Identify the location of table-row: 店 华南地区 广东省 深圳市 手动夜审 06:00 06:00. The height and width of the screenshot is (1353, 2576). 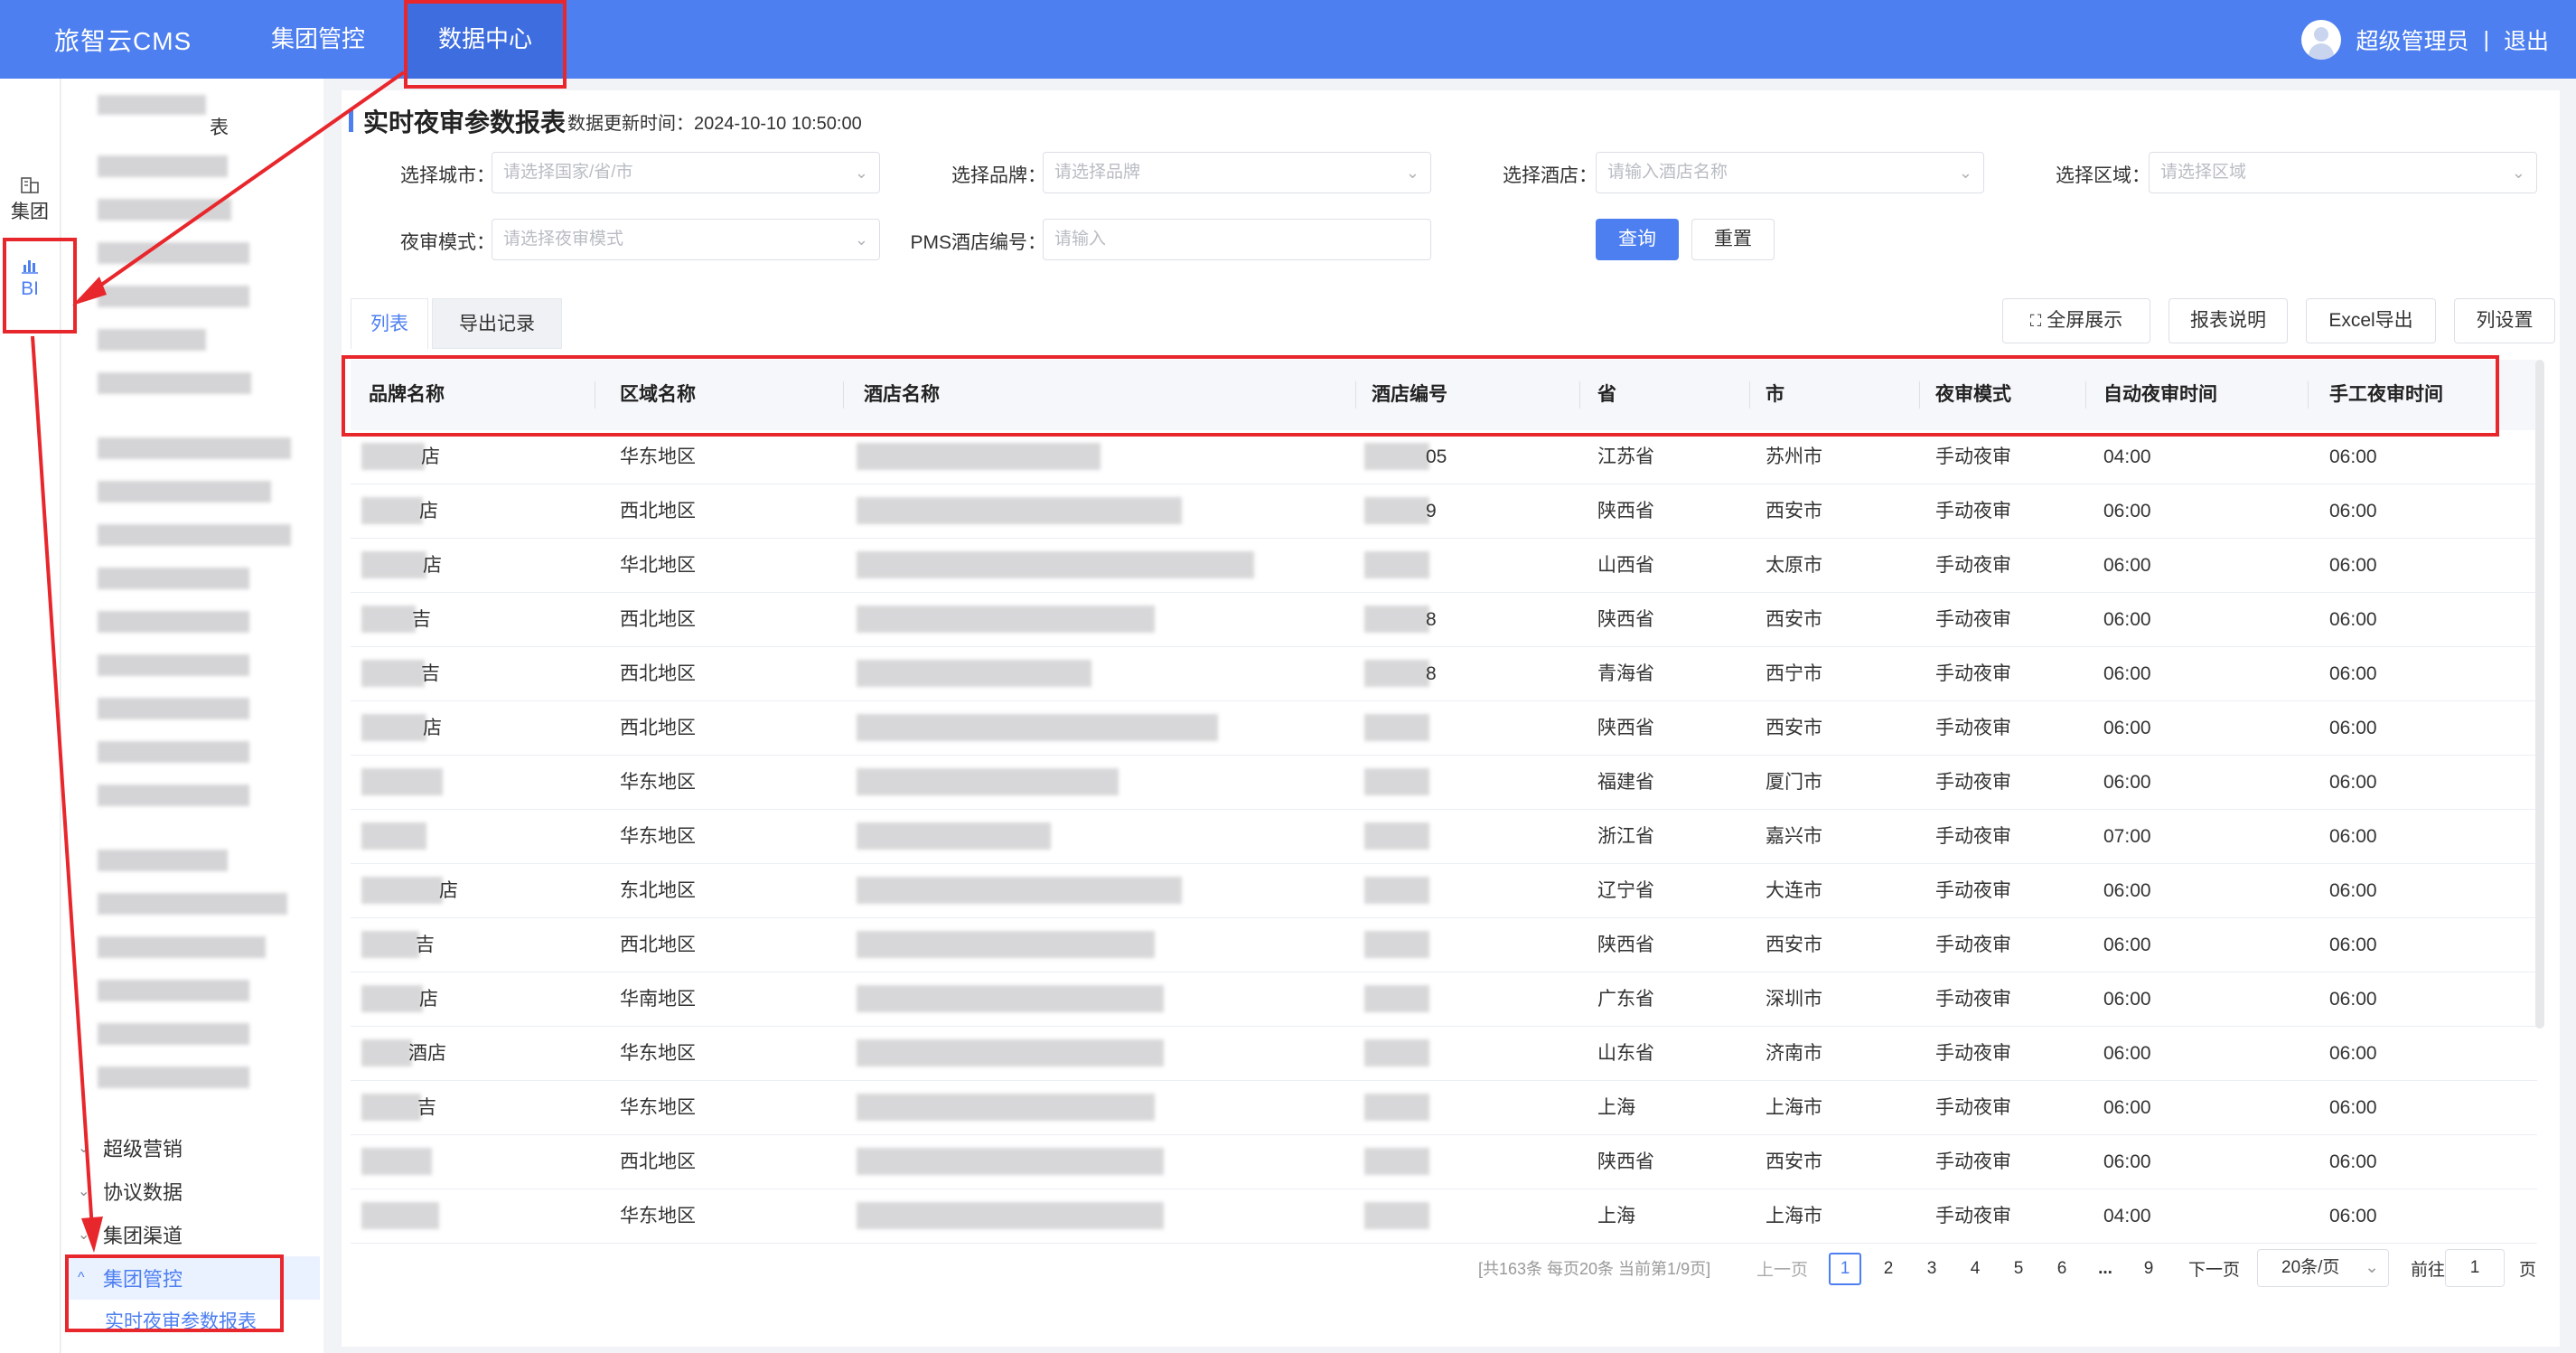
(1444, 1000).